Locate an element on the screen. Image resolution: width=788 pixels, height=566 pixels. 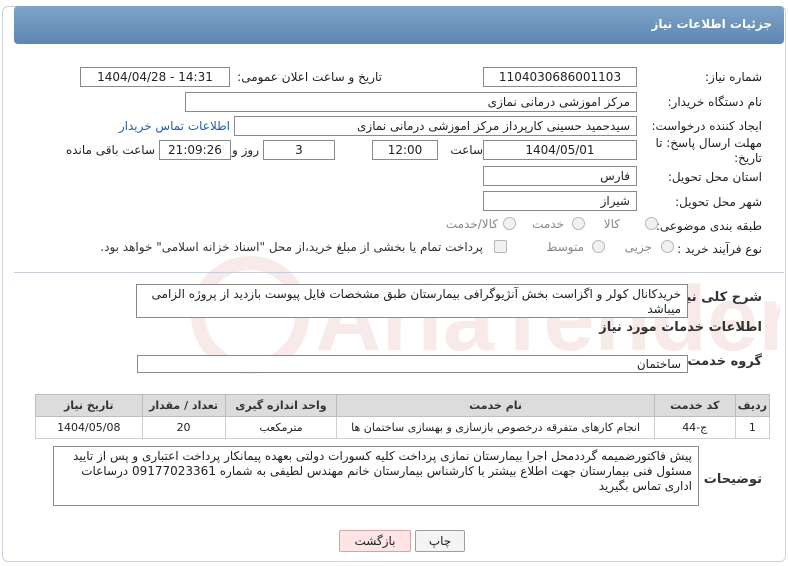
buyer-org-label: نام دستگاه خریدار: is located at coordinates (715, 102).